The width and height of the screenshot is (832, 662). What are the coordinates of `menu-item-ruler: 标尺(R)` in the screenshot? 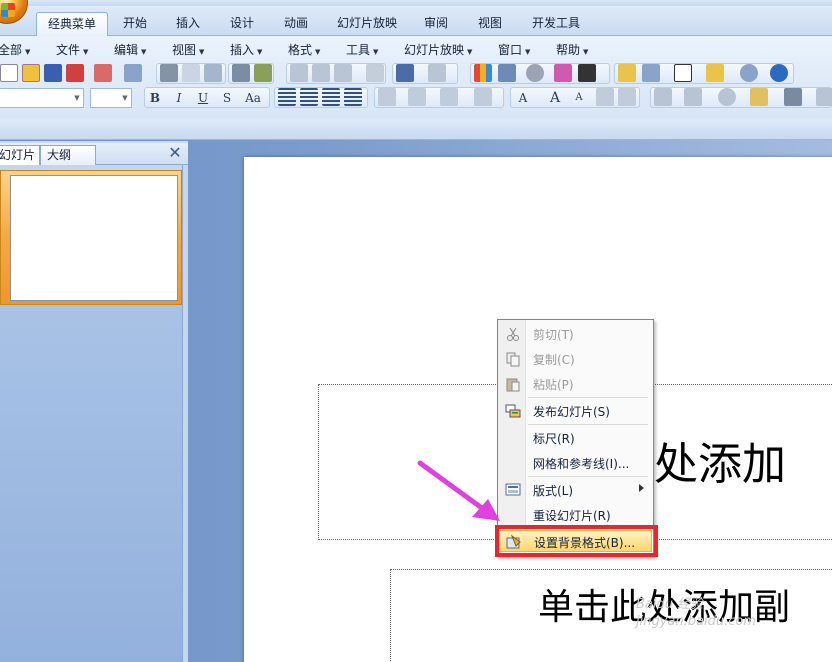 It's located at (575, 438).